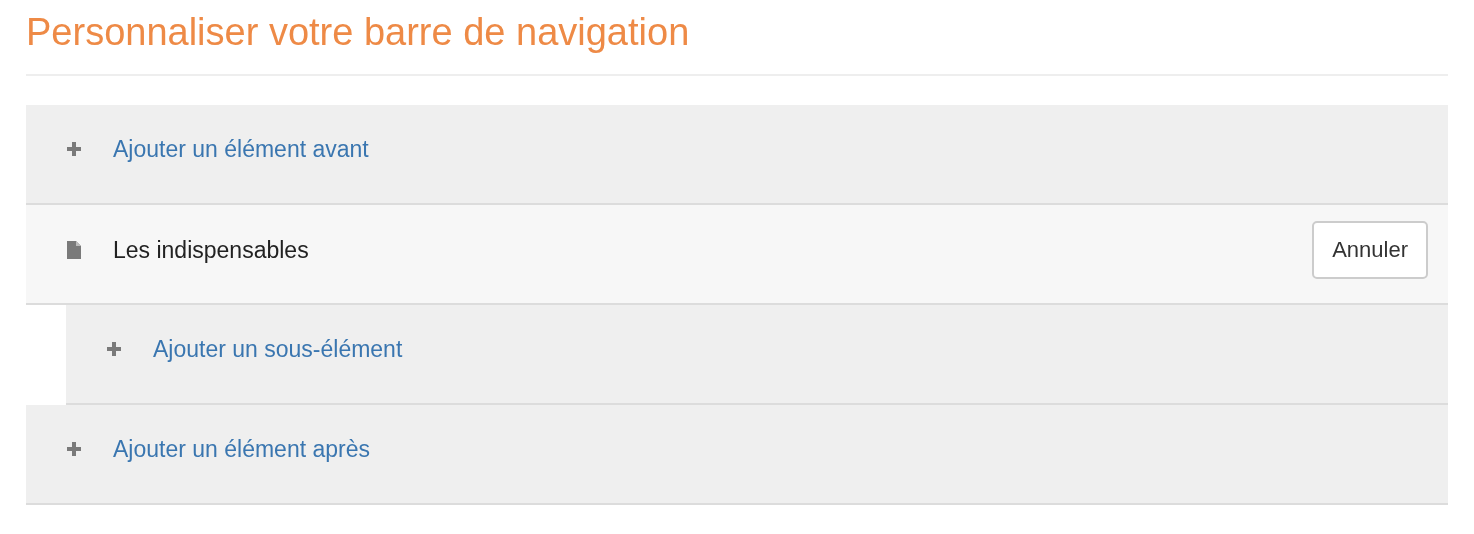  Describe the element at coordinates (211, 250) in the screenshot. I see `menu-item-label: Les indispensables` at that location.